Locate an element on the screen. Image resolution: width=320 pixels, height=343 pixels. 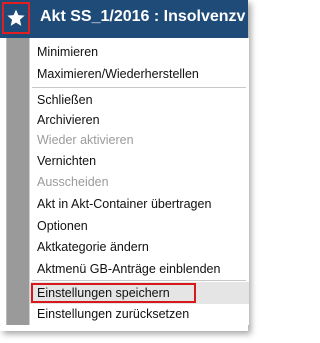
window-title: Akt SS_1/2016 : Insolvenzv is located at coordinates (143, 16).